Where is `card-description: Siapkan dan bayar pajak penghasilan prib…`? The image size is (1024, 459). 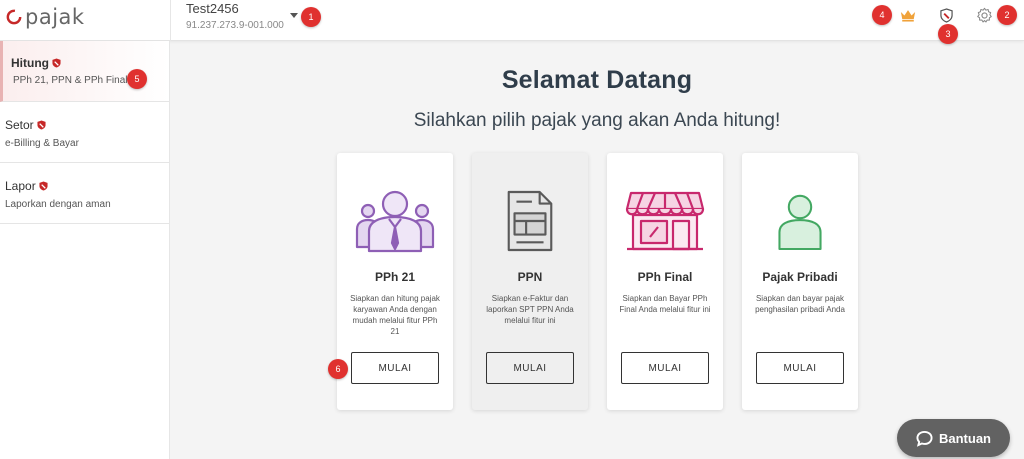 card-description: Siapkan dan bayar pajak penghasilan prib… is located at coordinates (800, 304).